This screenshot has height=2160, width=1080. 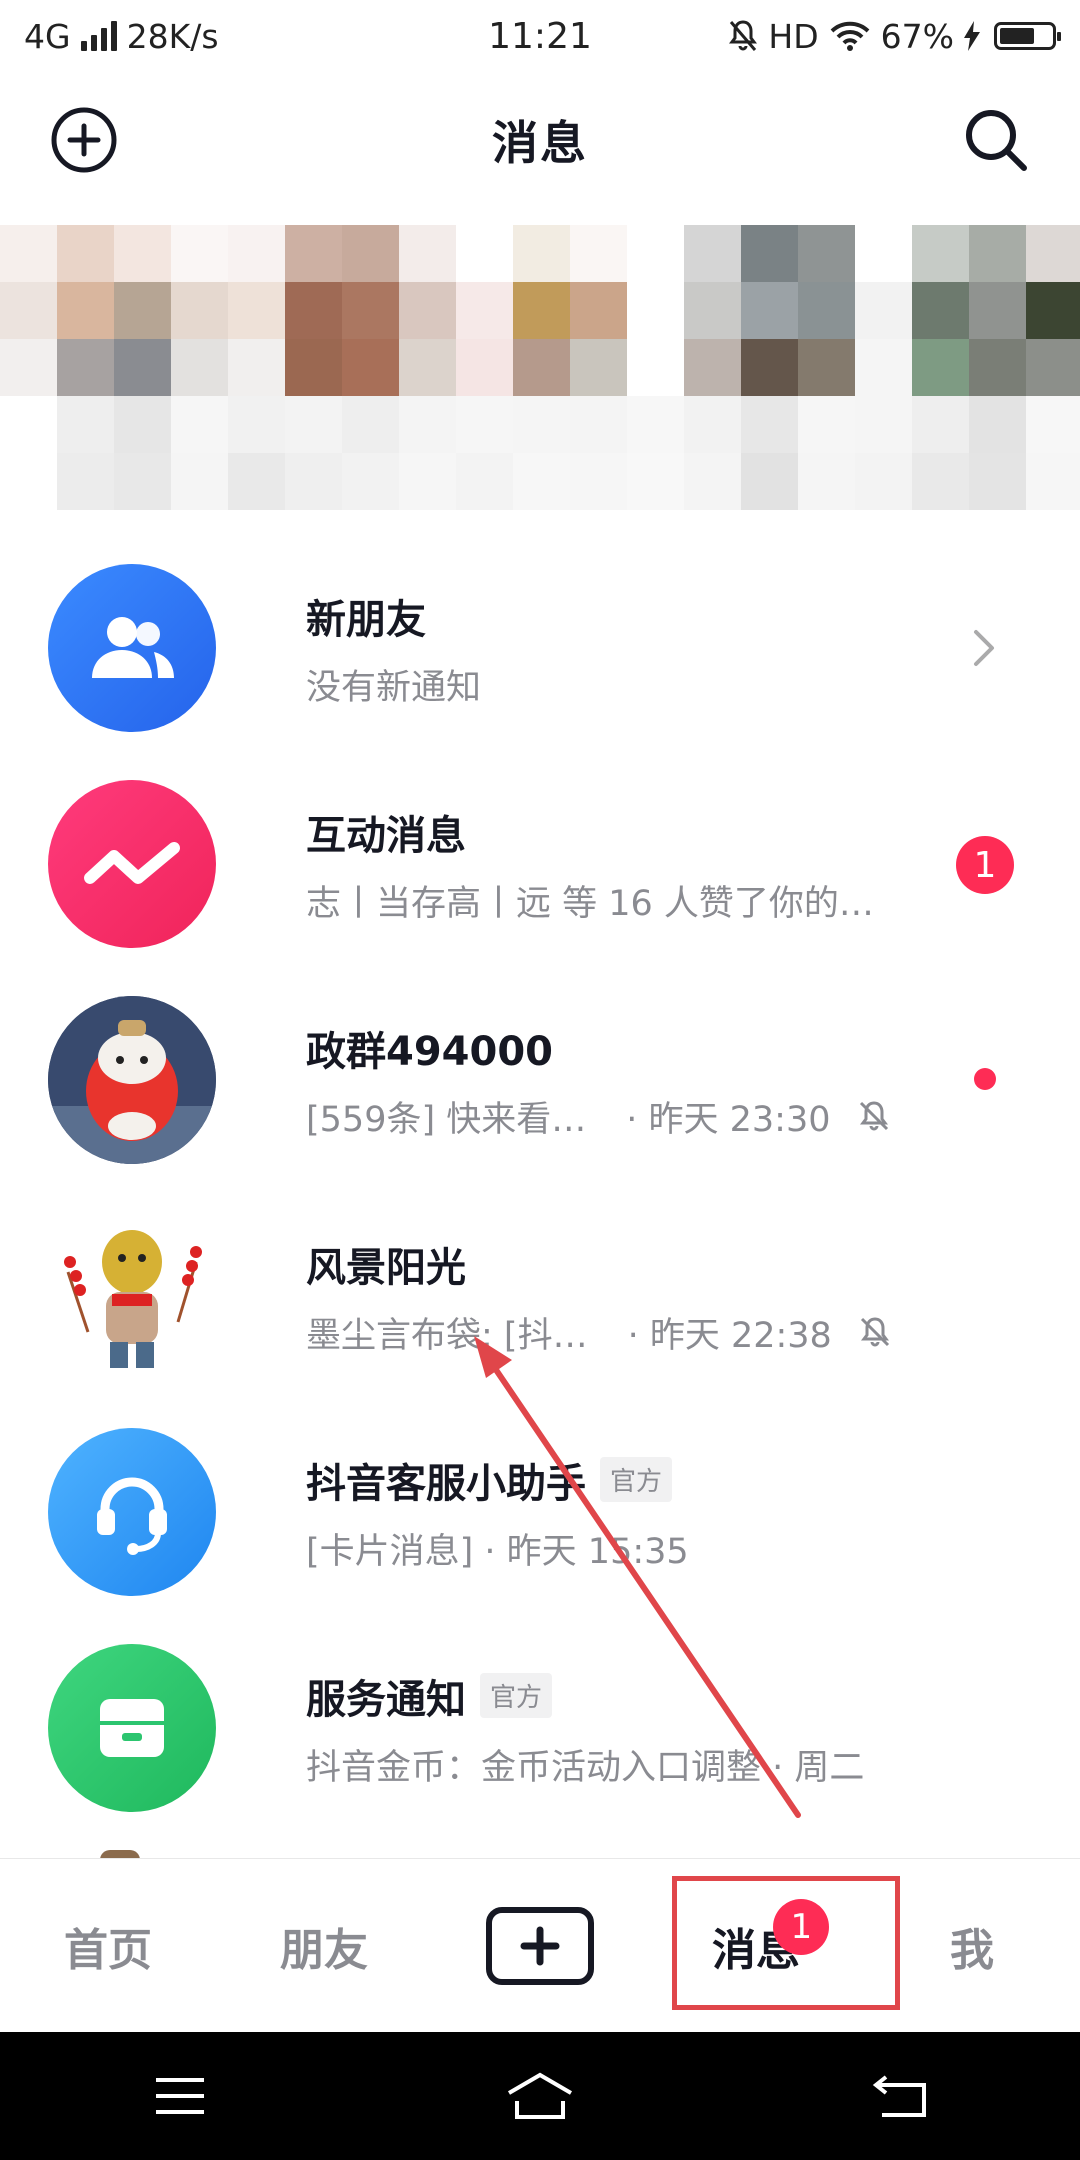 I want to click on list-item-group-chat: 政群494000 [559条] 快来看… · 昨天 23:30, so click(x=540, y=1080).